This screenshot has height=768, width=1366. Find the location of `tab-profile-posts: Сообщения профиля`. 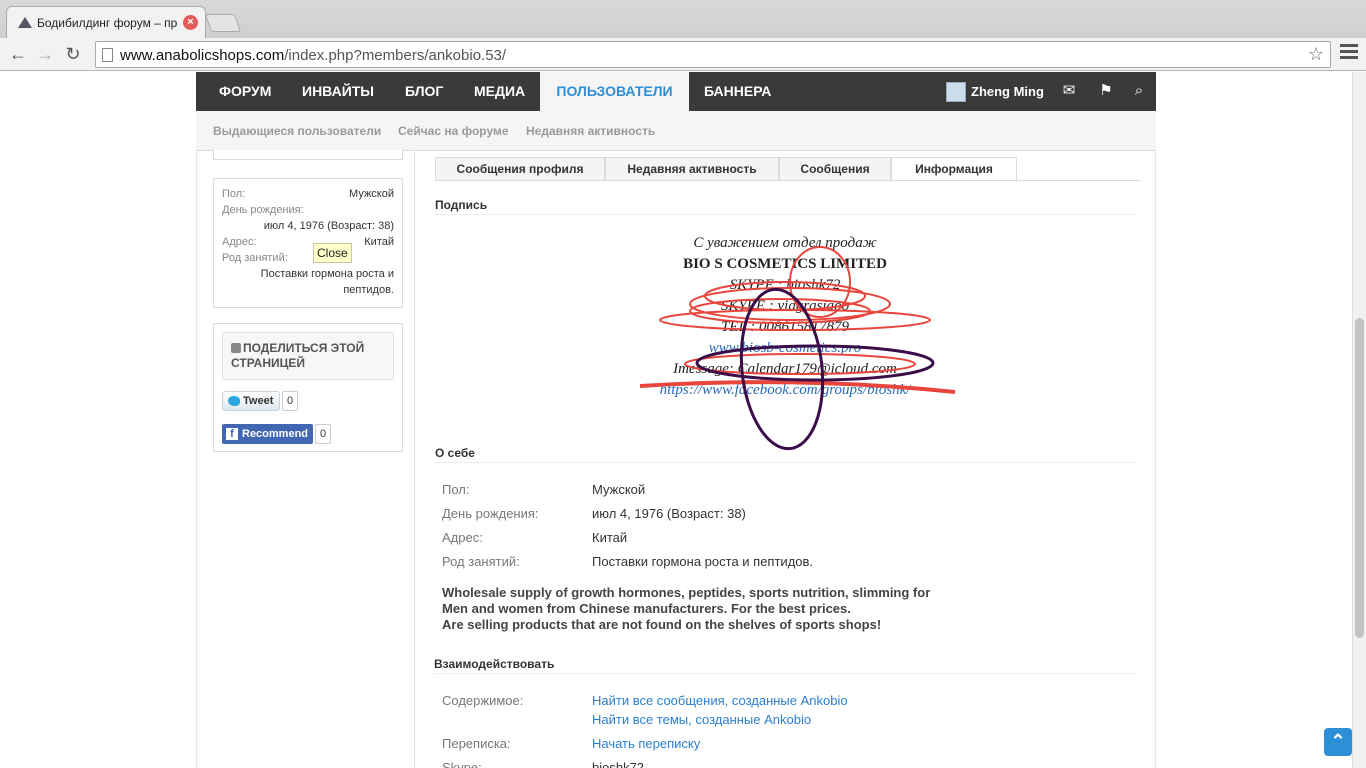

tab-profile-posts: Сообщения профиля is located at coordinates (520, 169).